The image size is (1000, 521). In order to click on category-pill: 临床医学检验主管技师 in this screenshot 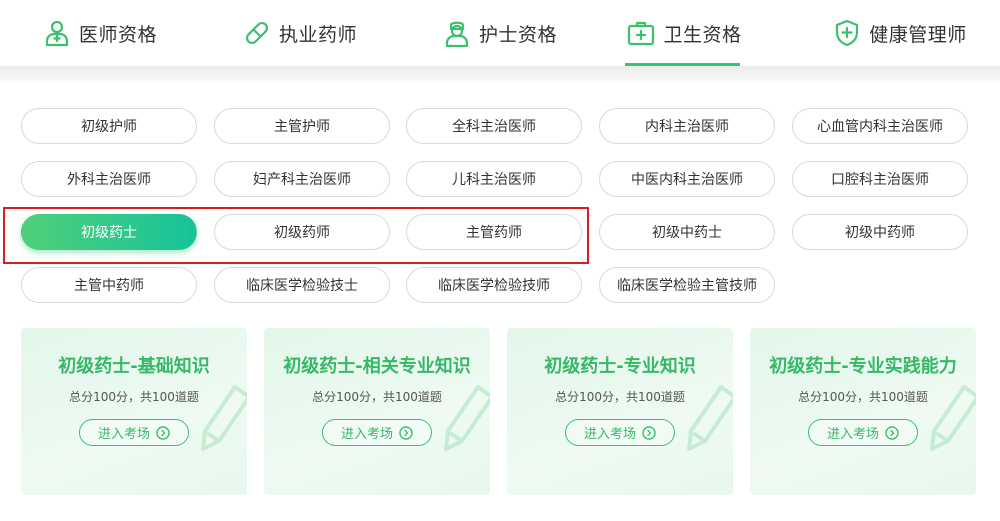, I will do `click(687, 285)`.